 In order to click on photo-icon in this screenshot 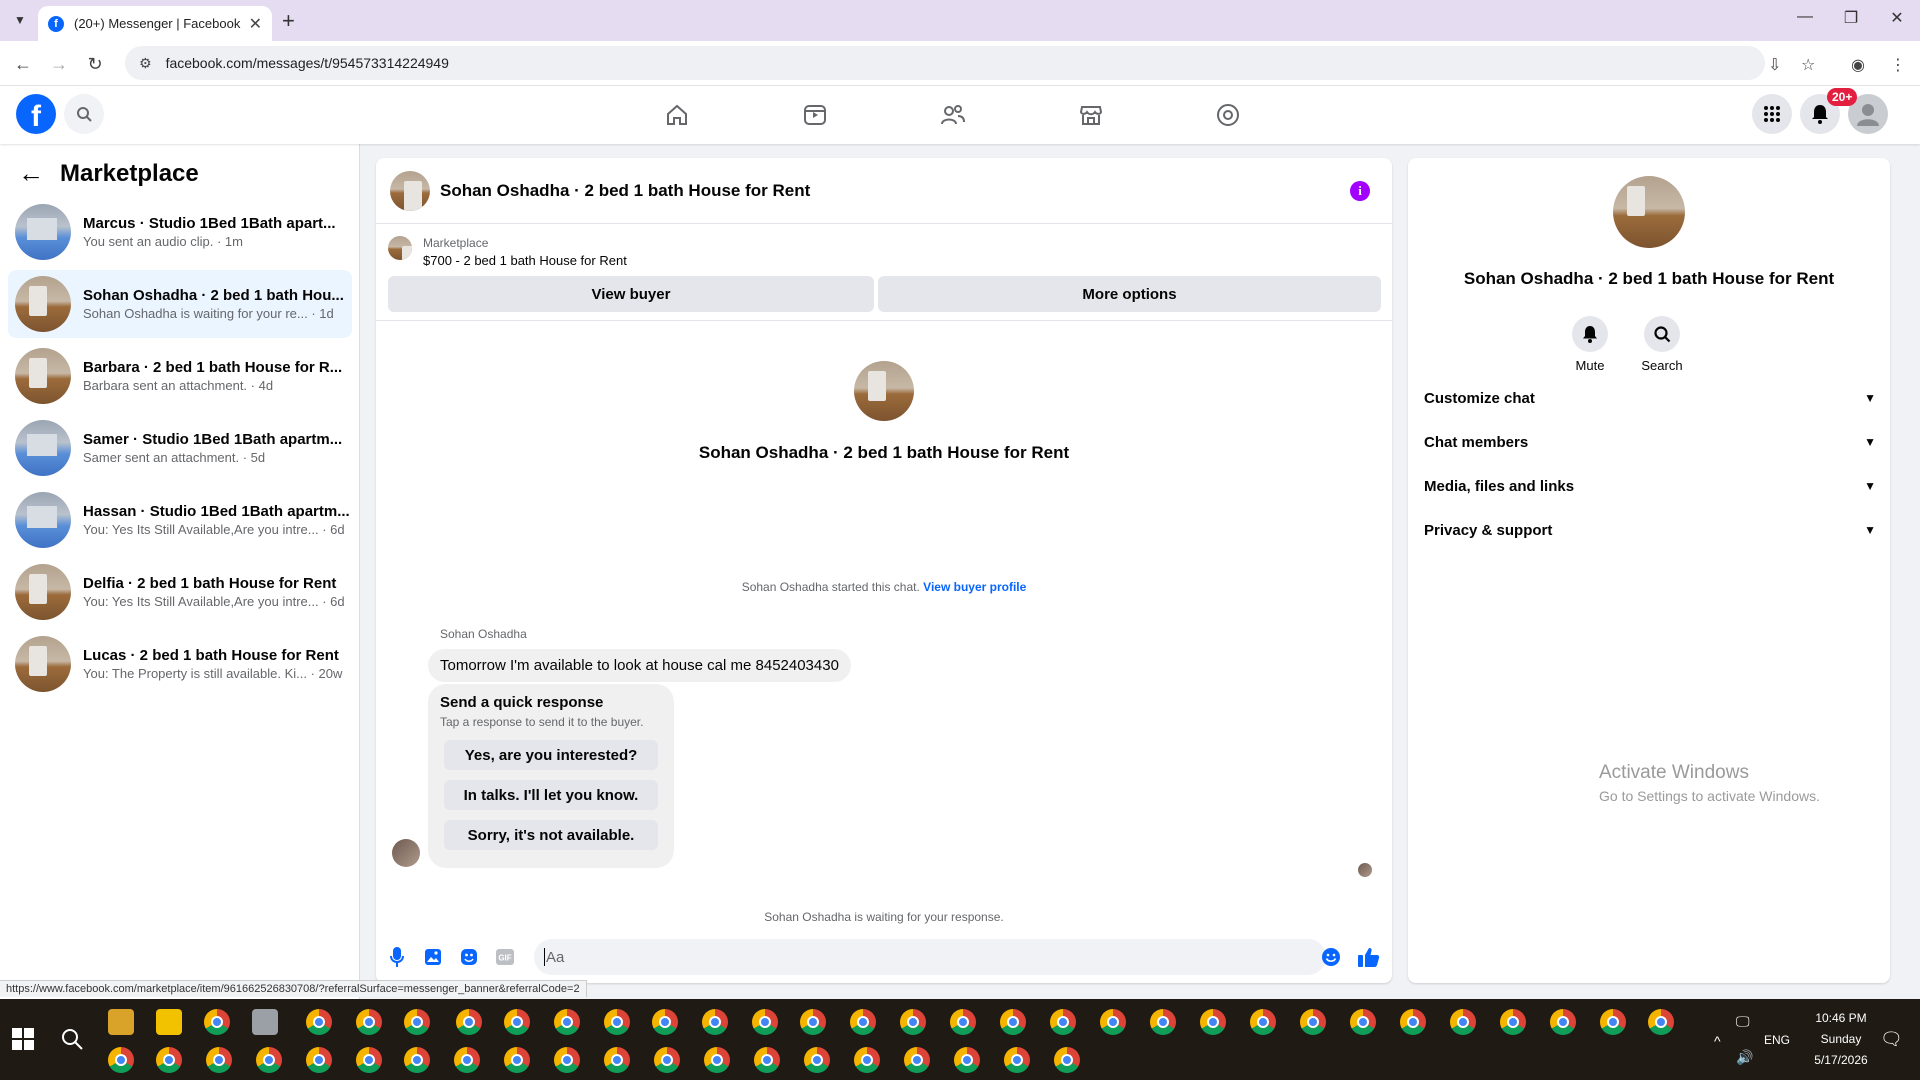, I will do `click(433, 957)`.